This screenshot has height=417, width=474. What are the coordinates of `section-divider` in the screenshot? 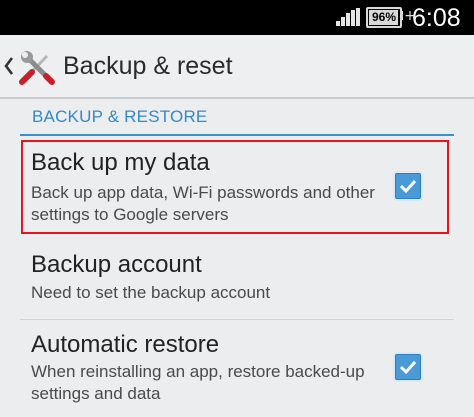 It's located at (237, 135).